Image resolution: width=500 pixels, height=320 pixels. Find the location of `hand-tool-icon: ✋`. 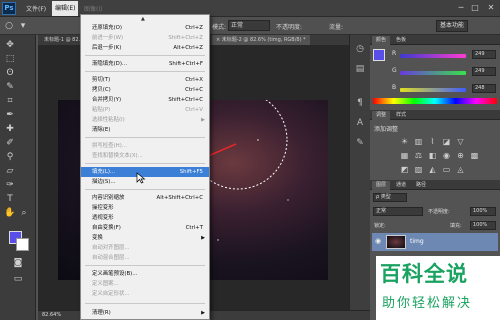

hand-tool-icon: ✋ is located at coordinates (10, 213).